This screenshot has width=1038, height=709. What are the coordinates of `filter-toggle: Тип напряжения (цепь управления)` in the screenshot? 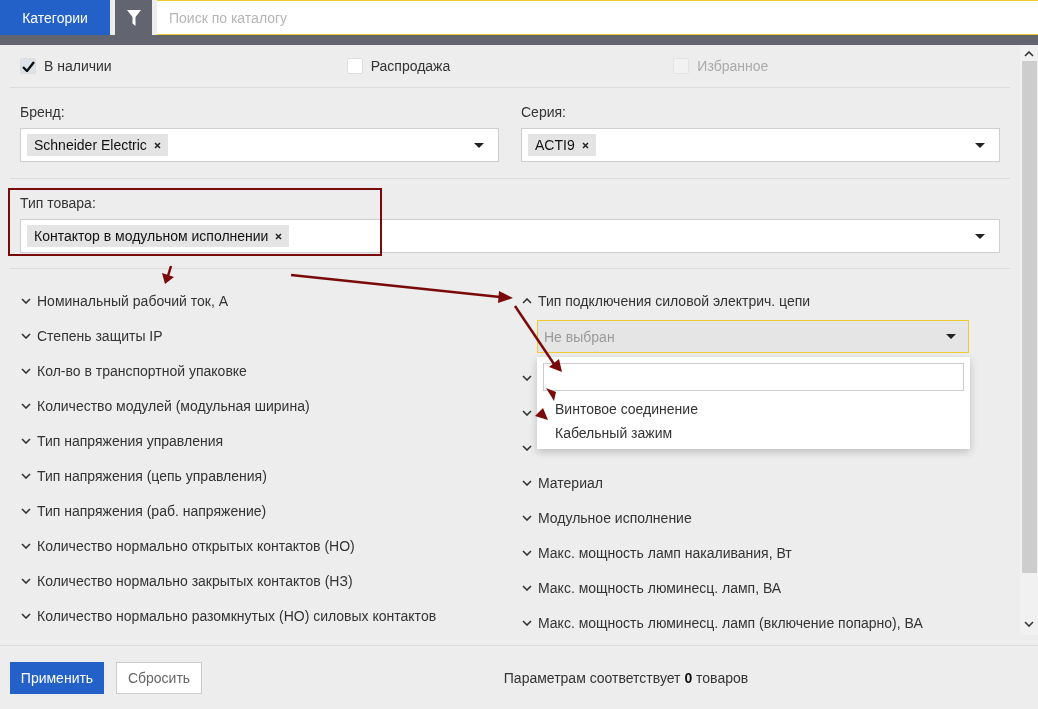 It's located at (143, 475).